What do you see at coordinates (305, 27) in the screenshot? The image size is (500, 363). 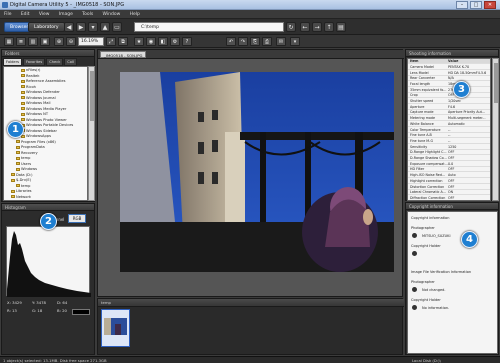 I see `nav-back-icon: ←` at bounding box center [305, 27].